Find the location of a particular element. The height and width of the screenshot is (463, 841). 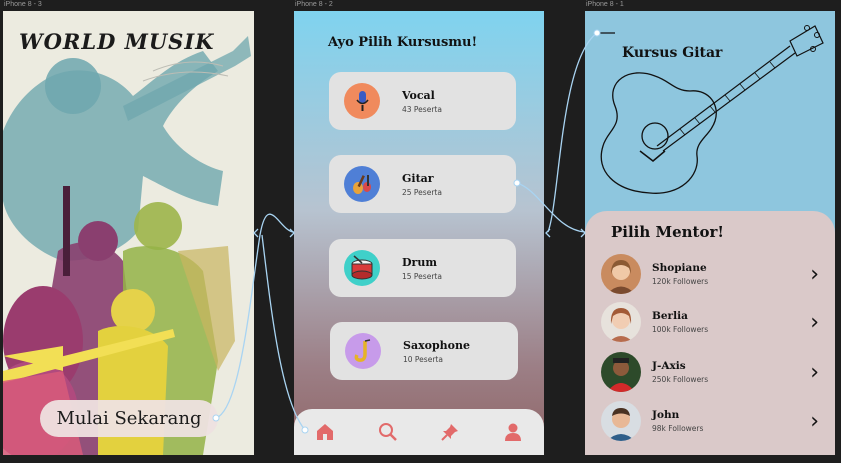

page-title: Ayo Pilih Kursusmu! is located at coordinates (403, 42).